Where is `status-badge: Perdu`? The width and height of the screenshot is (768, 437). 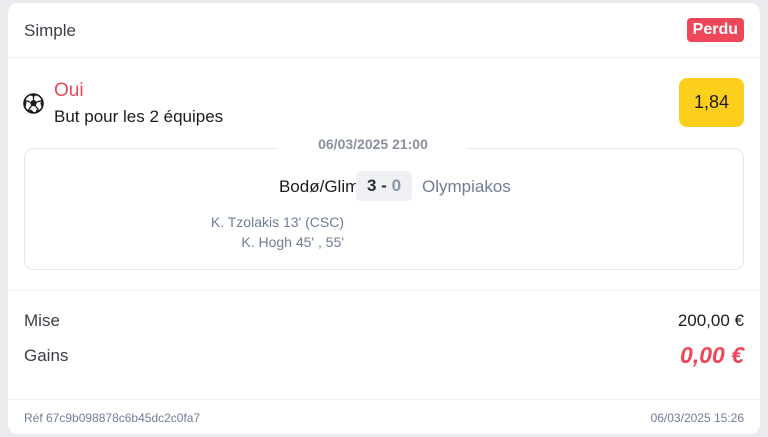 status-badge: Perdu is located at coordinates (715, 30).